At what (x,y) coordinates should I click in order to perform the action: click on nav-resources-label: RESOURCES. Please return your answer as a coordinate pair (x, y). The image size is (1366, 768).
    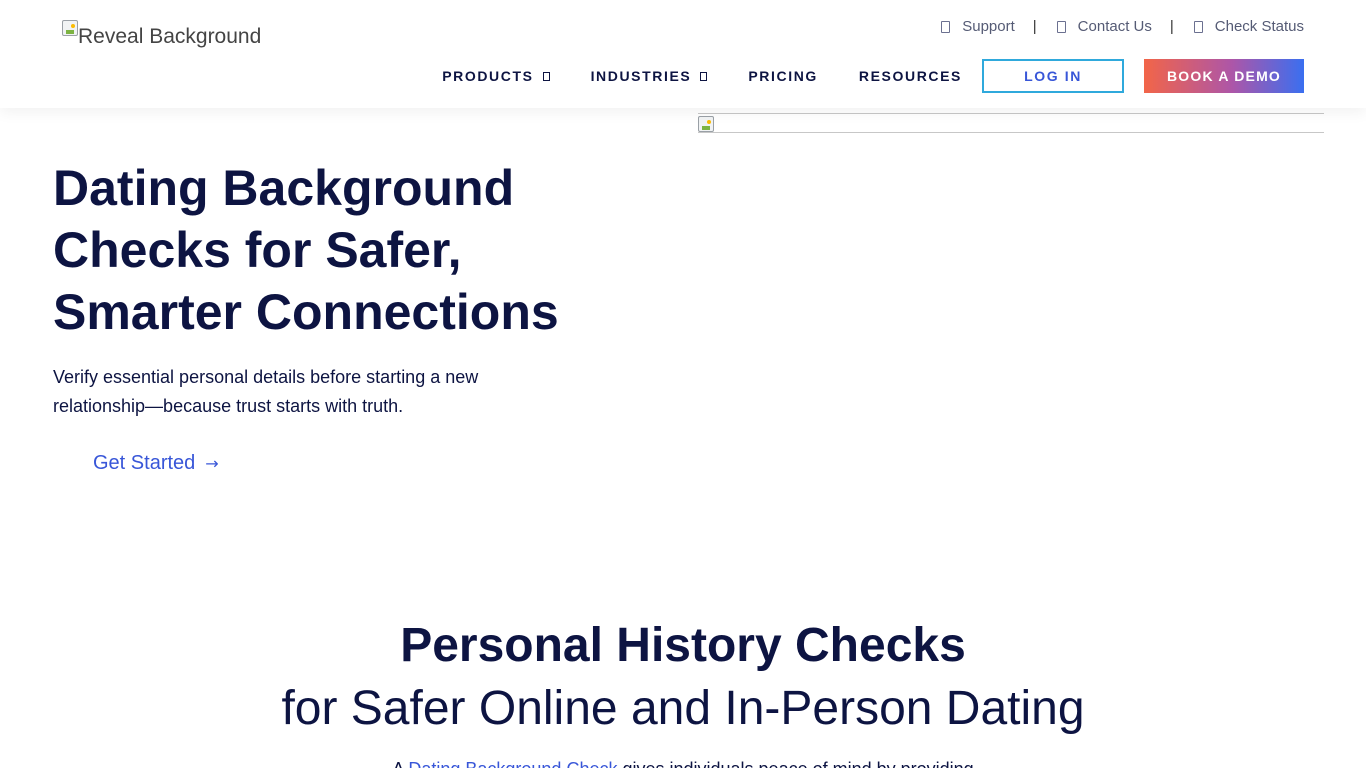
    Looking at the image, I should click on (910, 76).